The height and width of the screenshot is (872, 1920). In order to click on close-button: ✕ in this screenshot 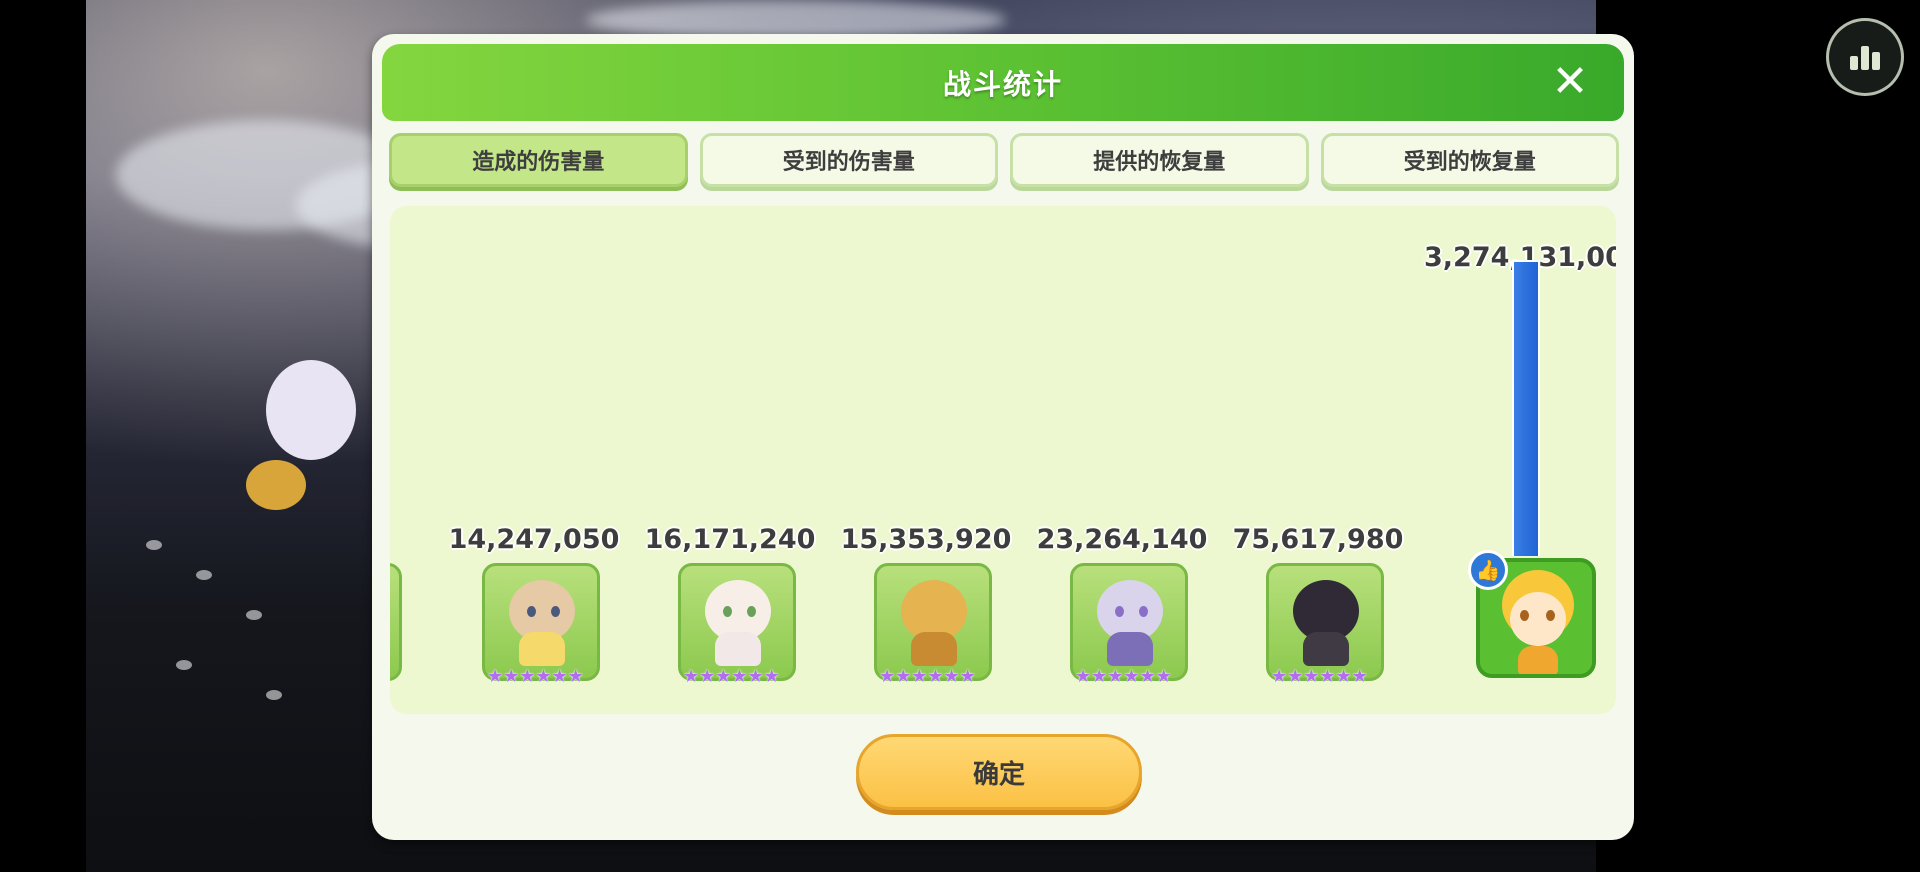, I will do `click(1570, 82)`.